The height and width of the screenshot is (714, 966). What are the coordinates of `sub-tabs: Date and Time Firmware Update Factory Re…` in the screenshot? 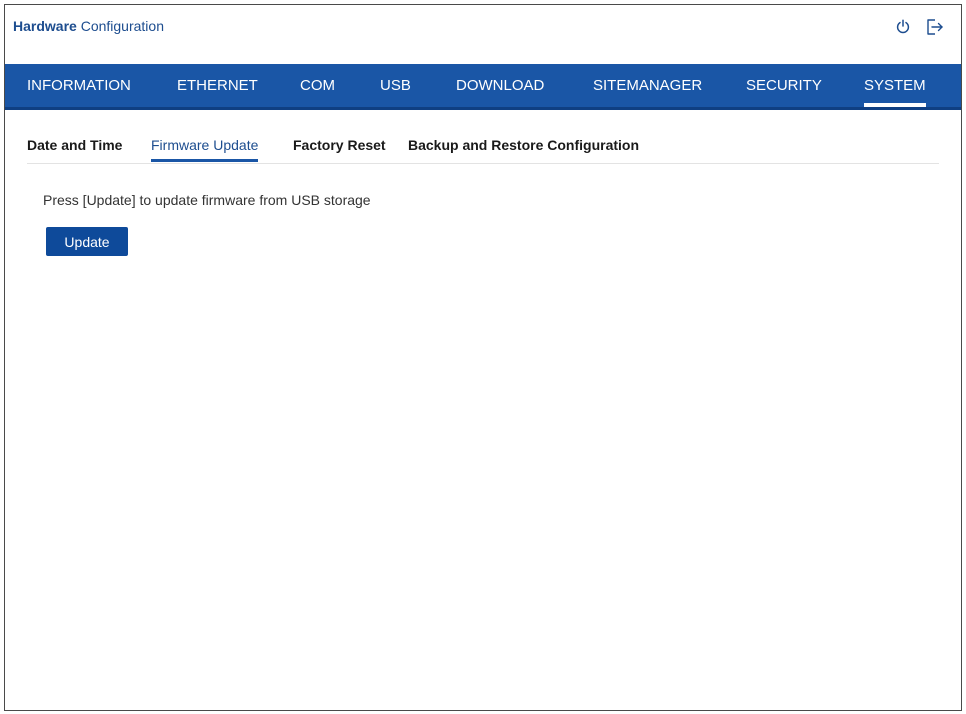 It's located at (483, 147).